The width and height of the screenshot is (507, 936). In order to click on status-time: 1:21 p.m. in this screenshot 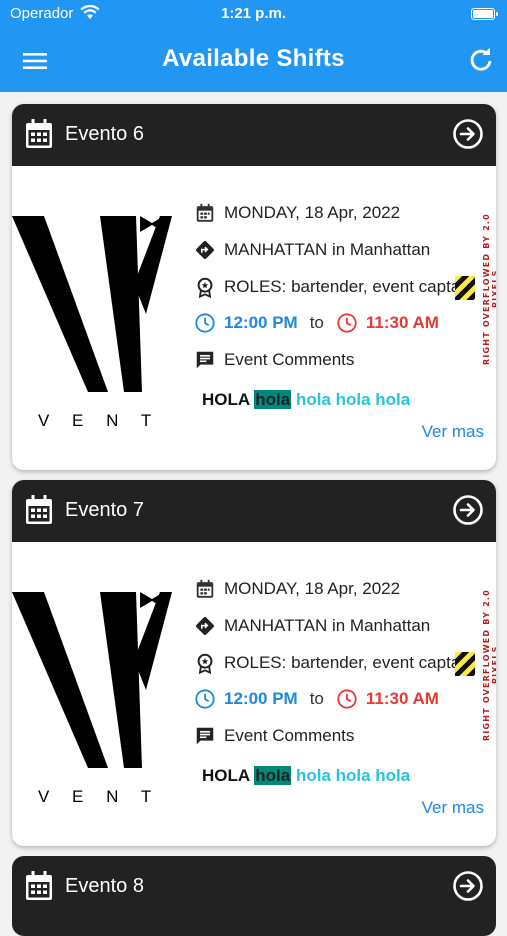, I will do `click(253, 13)`.